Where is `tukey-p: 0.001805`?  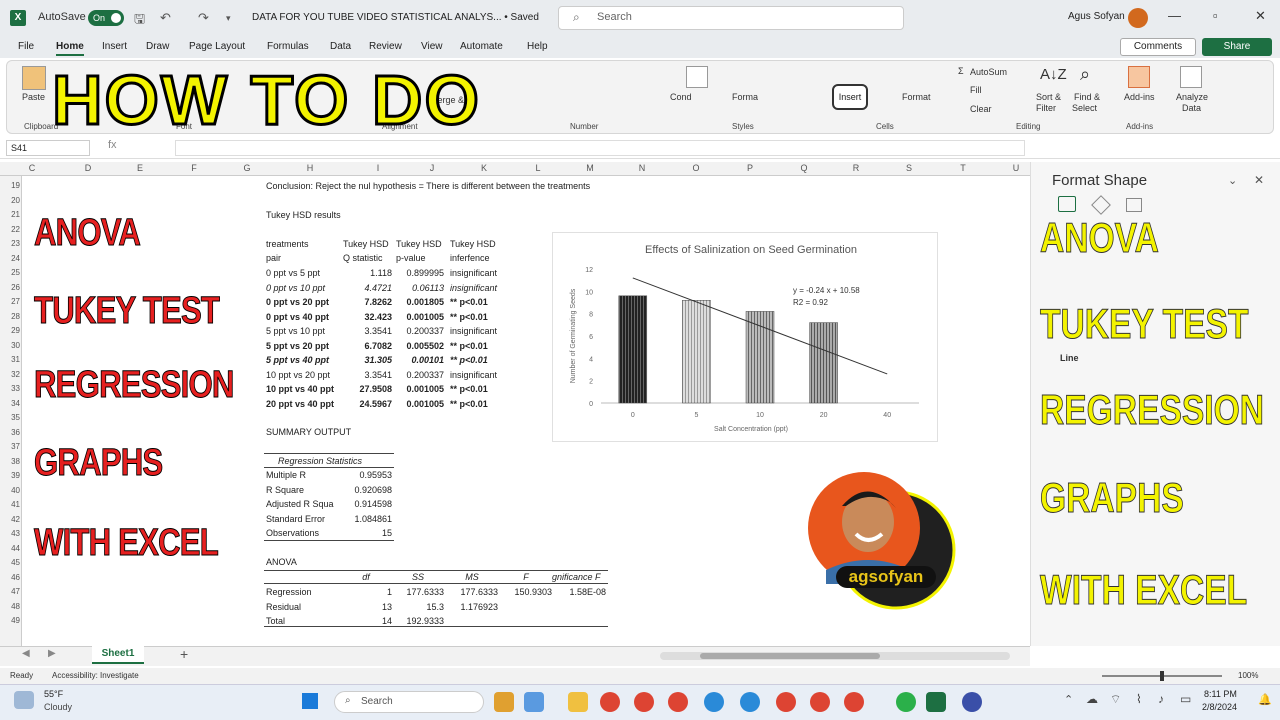
tukey-p: 0.001805 is located at coordinates (419, 302).